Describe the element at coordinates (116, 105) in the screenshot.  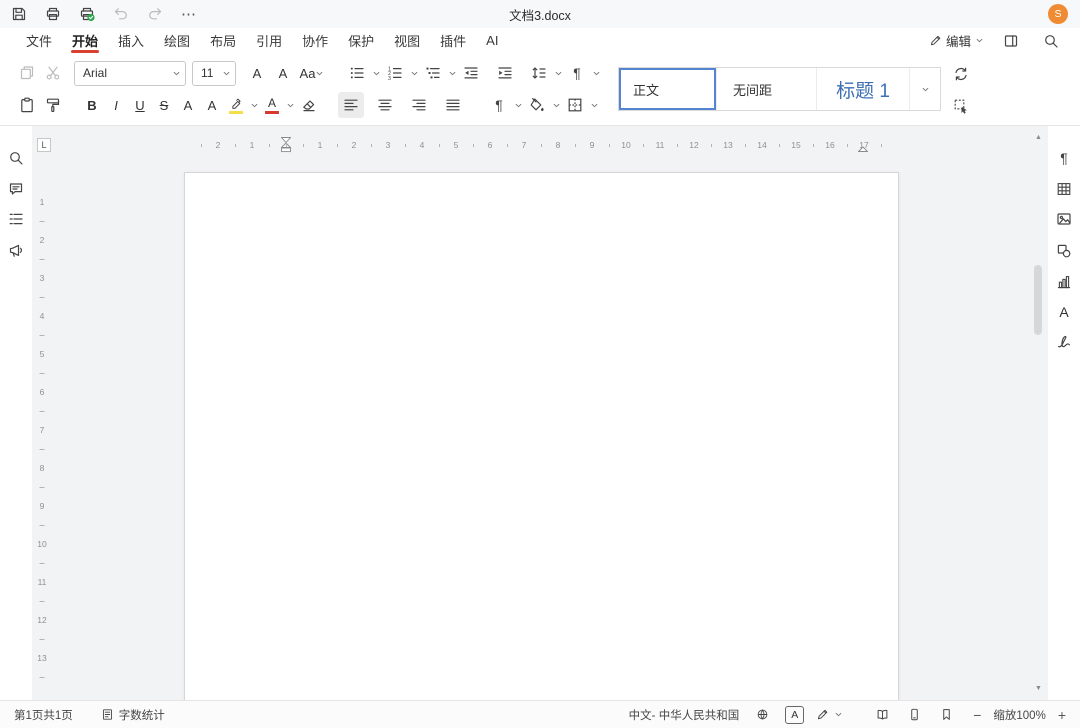
I see `italic-button: I` at that location.